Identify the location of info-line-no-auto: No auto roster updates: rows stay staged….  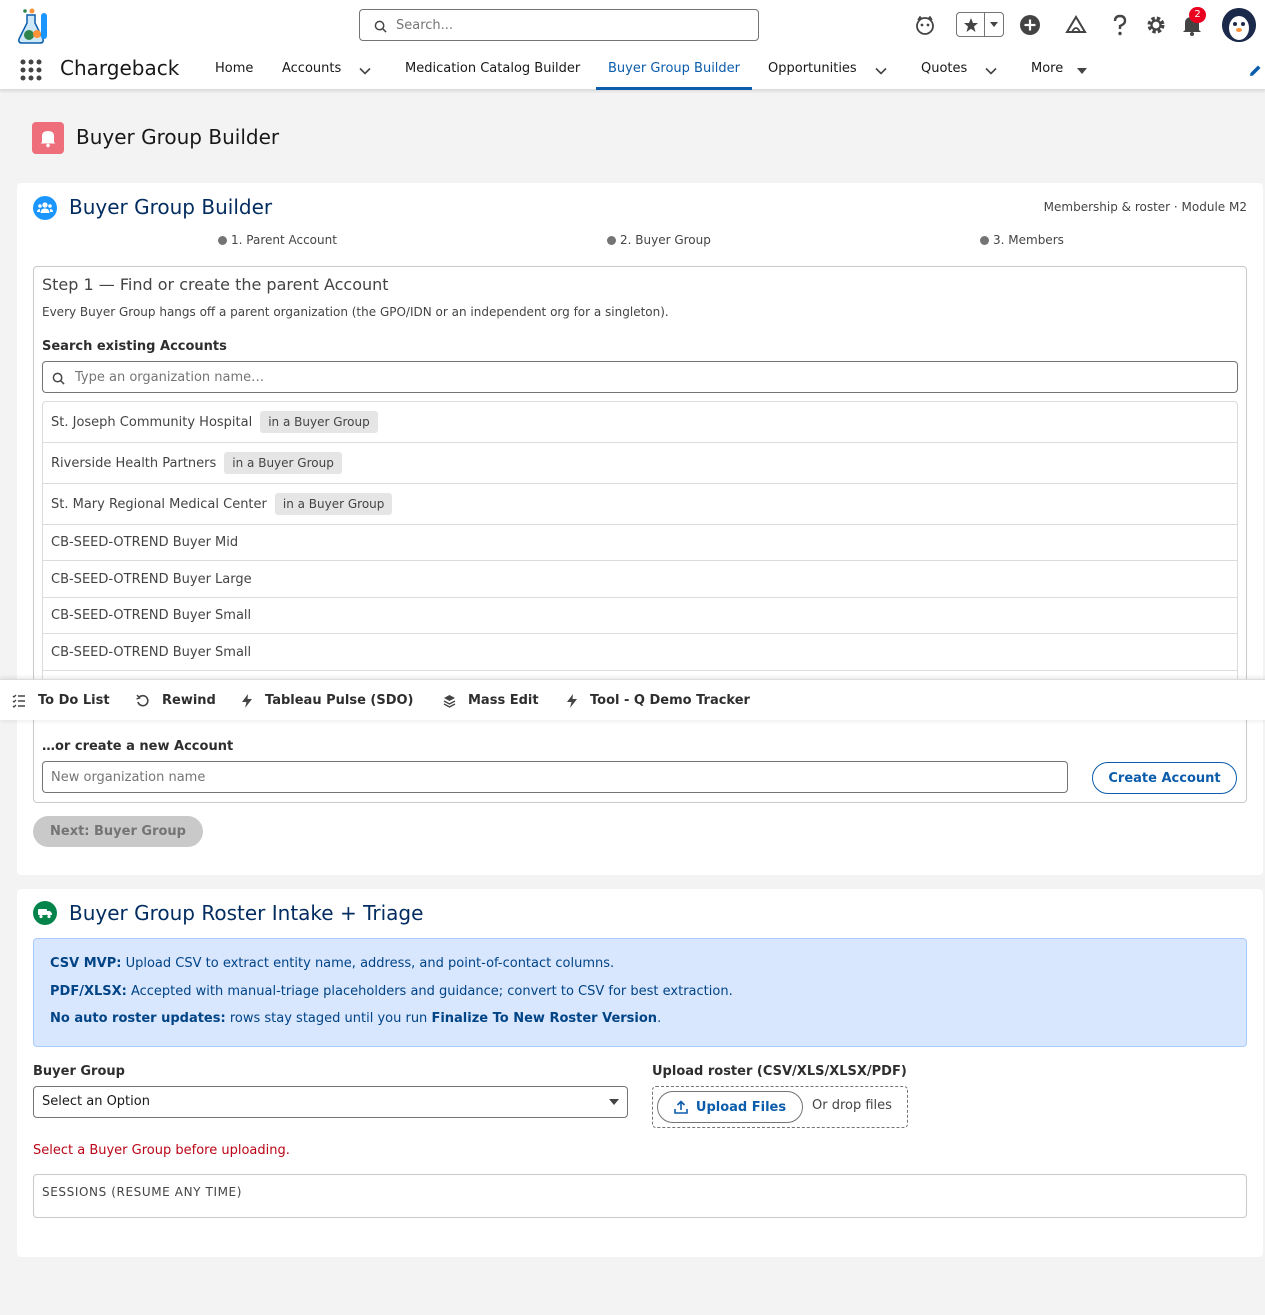
(355, 1018).